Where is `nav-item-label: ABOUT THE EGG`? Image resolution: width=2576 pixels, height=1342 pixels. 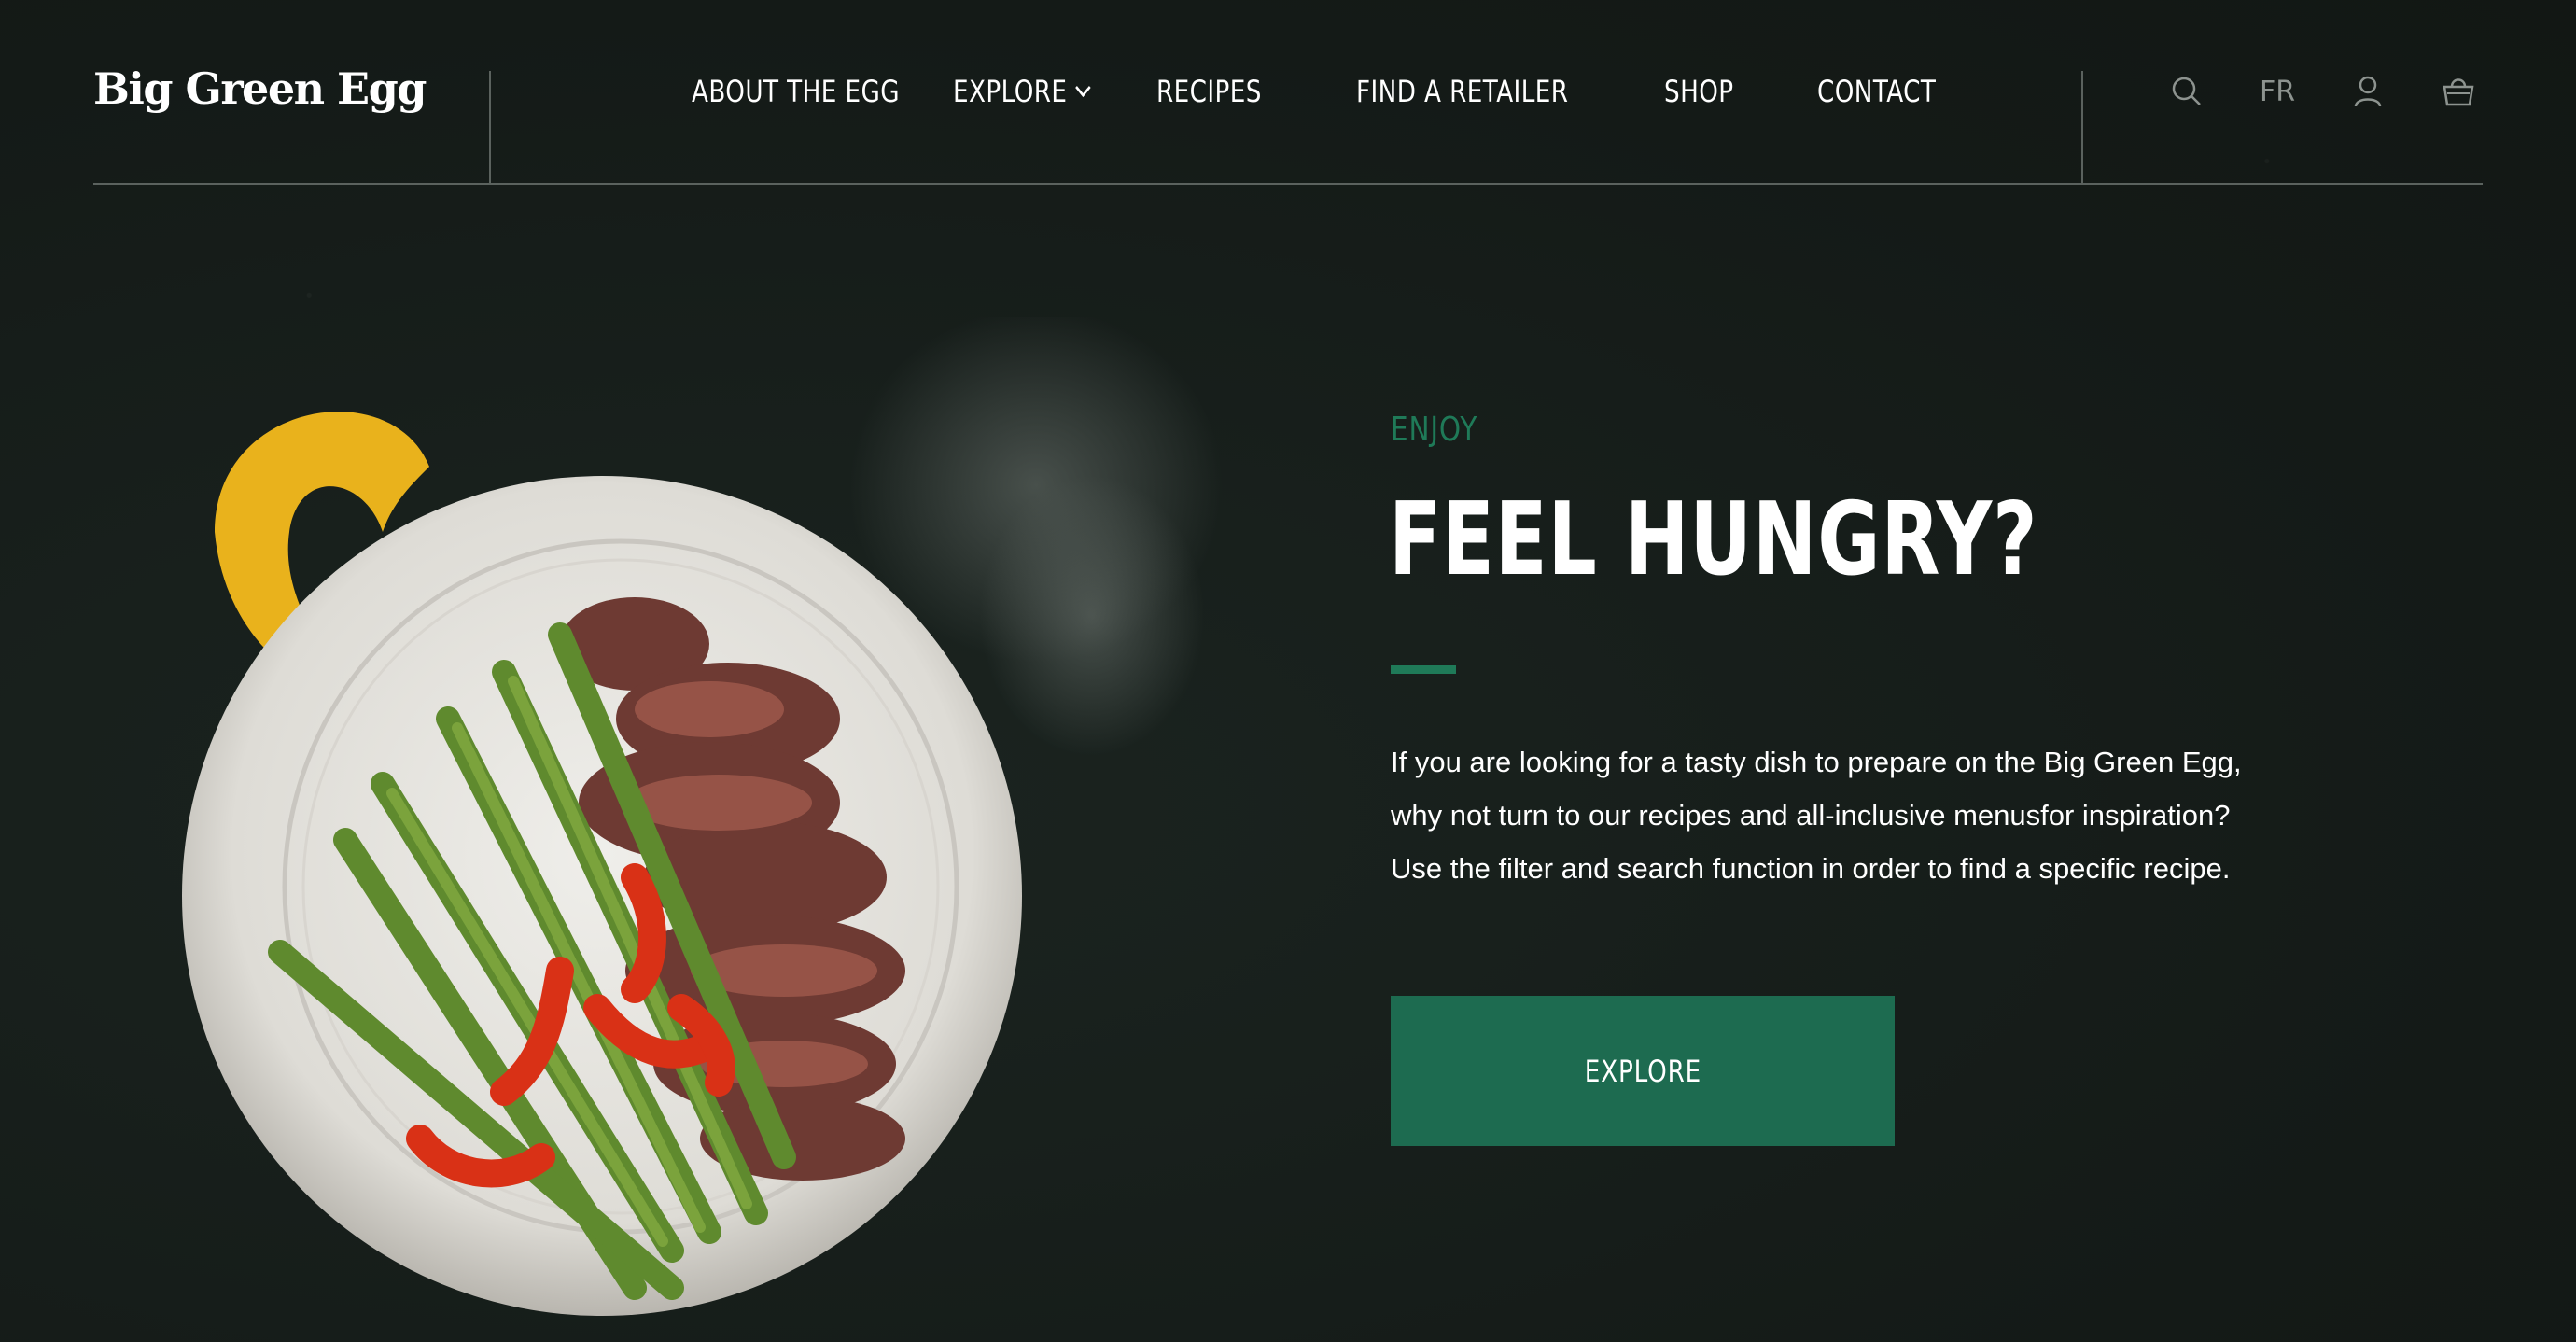
nav-item-label: ABOUT THE EGG is located at coordinates (796, 91).